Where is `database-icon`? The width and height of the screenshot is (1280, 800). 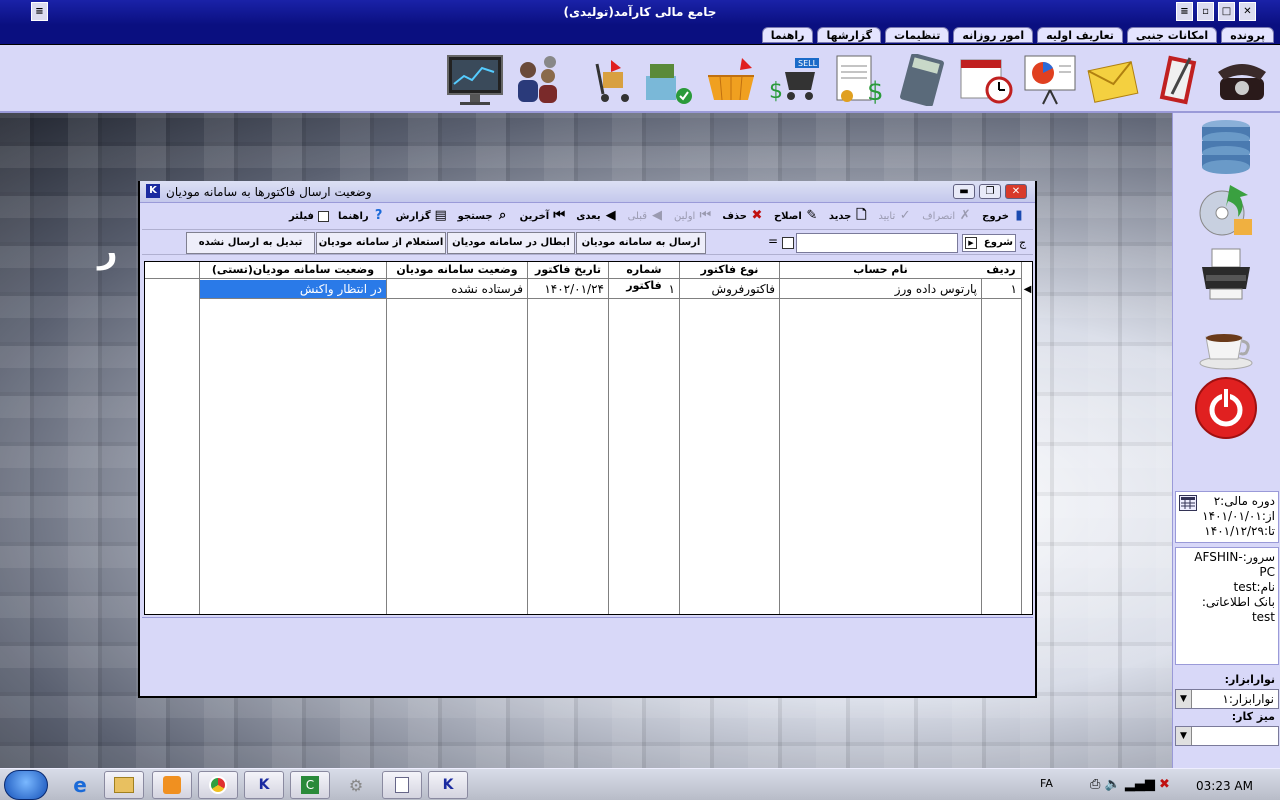 database-icon is located at coordinates (1226, 146).